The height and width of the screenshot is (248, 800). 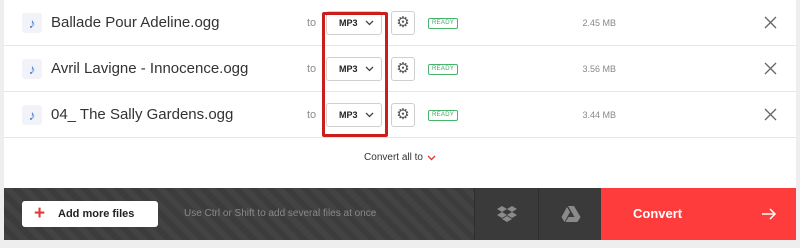 What do you see at coordinates (40, 213) in the screenshot?
I see `plus-icon: +` at bounding box center [40, 213].